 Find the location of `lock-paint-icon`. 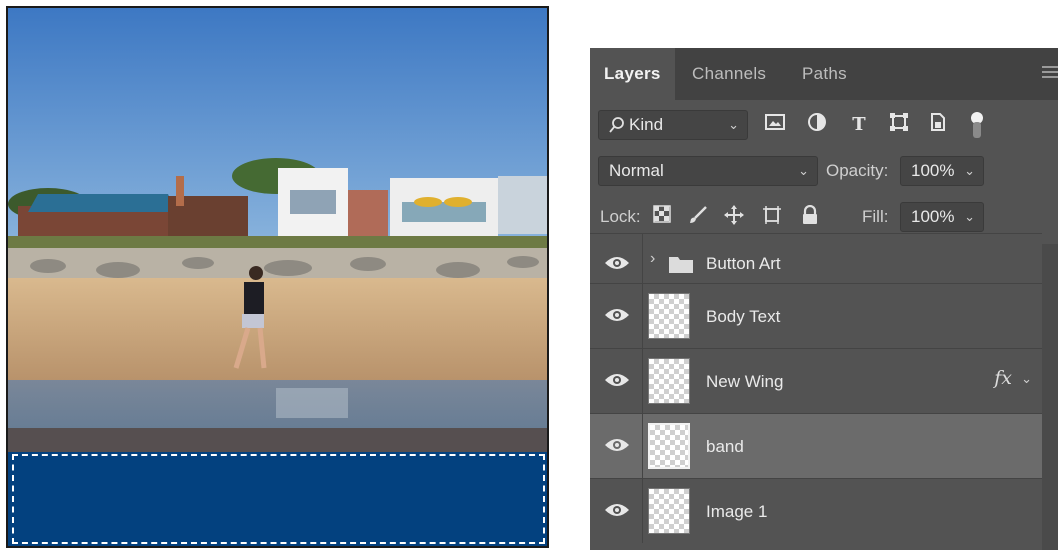

lock-paint-icon is located at coordinates (698, 217).